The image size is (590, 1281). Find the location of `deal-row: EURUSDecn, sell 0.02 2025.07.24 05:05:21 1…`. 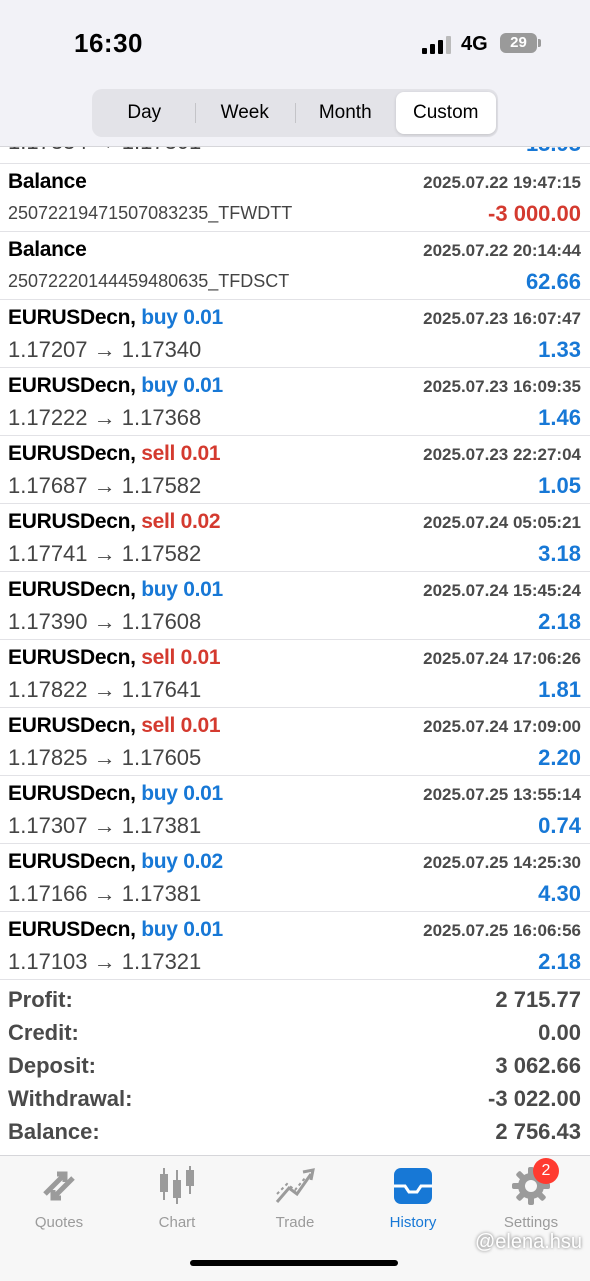

deal-row: EURUSDecn, sell 0.02 2025.07.24 05:05:21 1… is located at coordinates (295, 538).